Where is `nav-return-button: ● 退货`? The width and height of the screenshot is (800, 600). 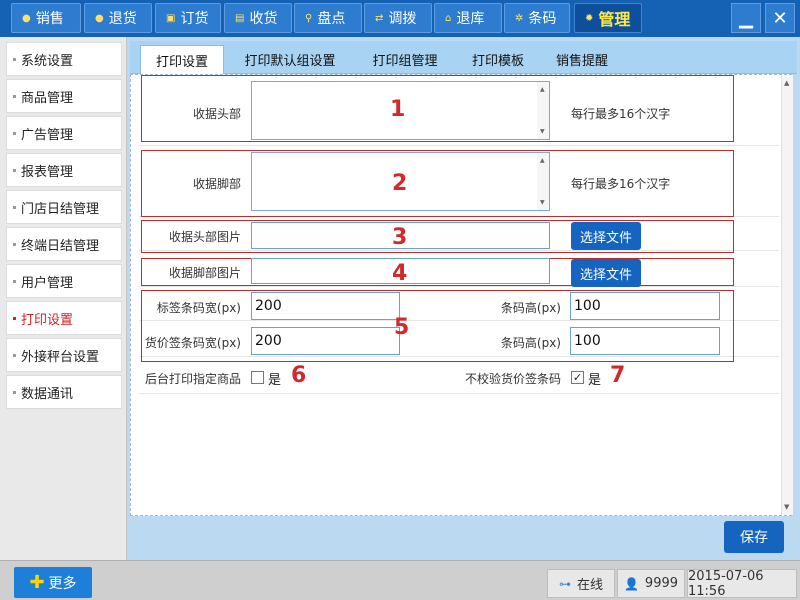 nav-return-button: ● 退货 is located at coordinates (118, 18).